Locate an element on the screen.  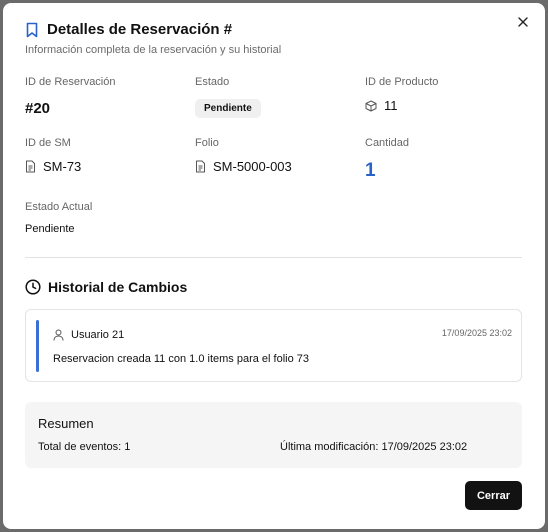
current-status-value: Pendiente is located at coordinates (50, 229).